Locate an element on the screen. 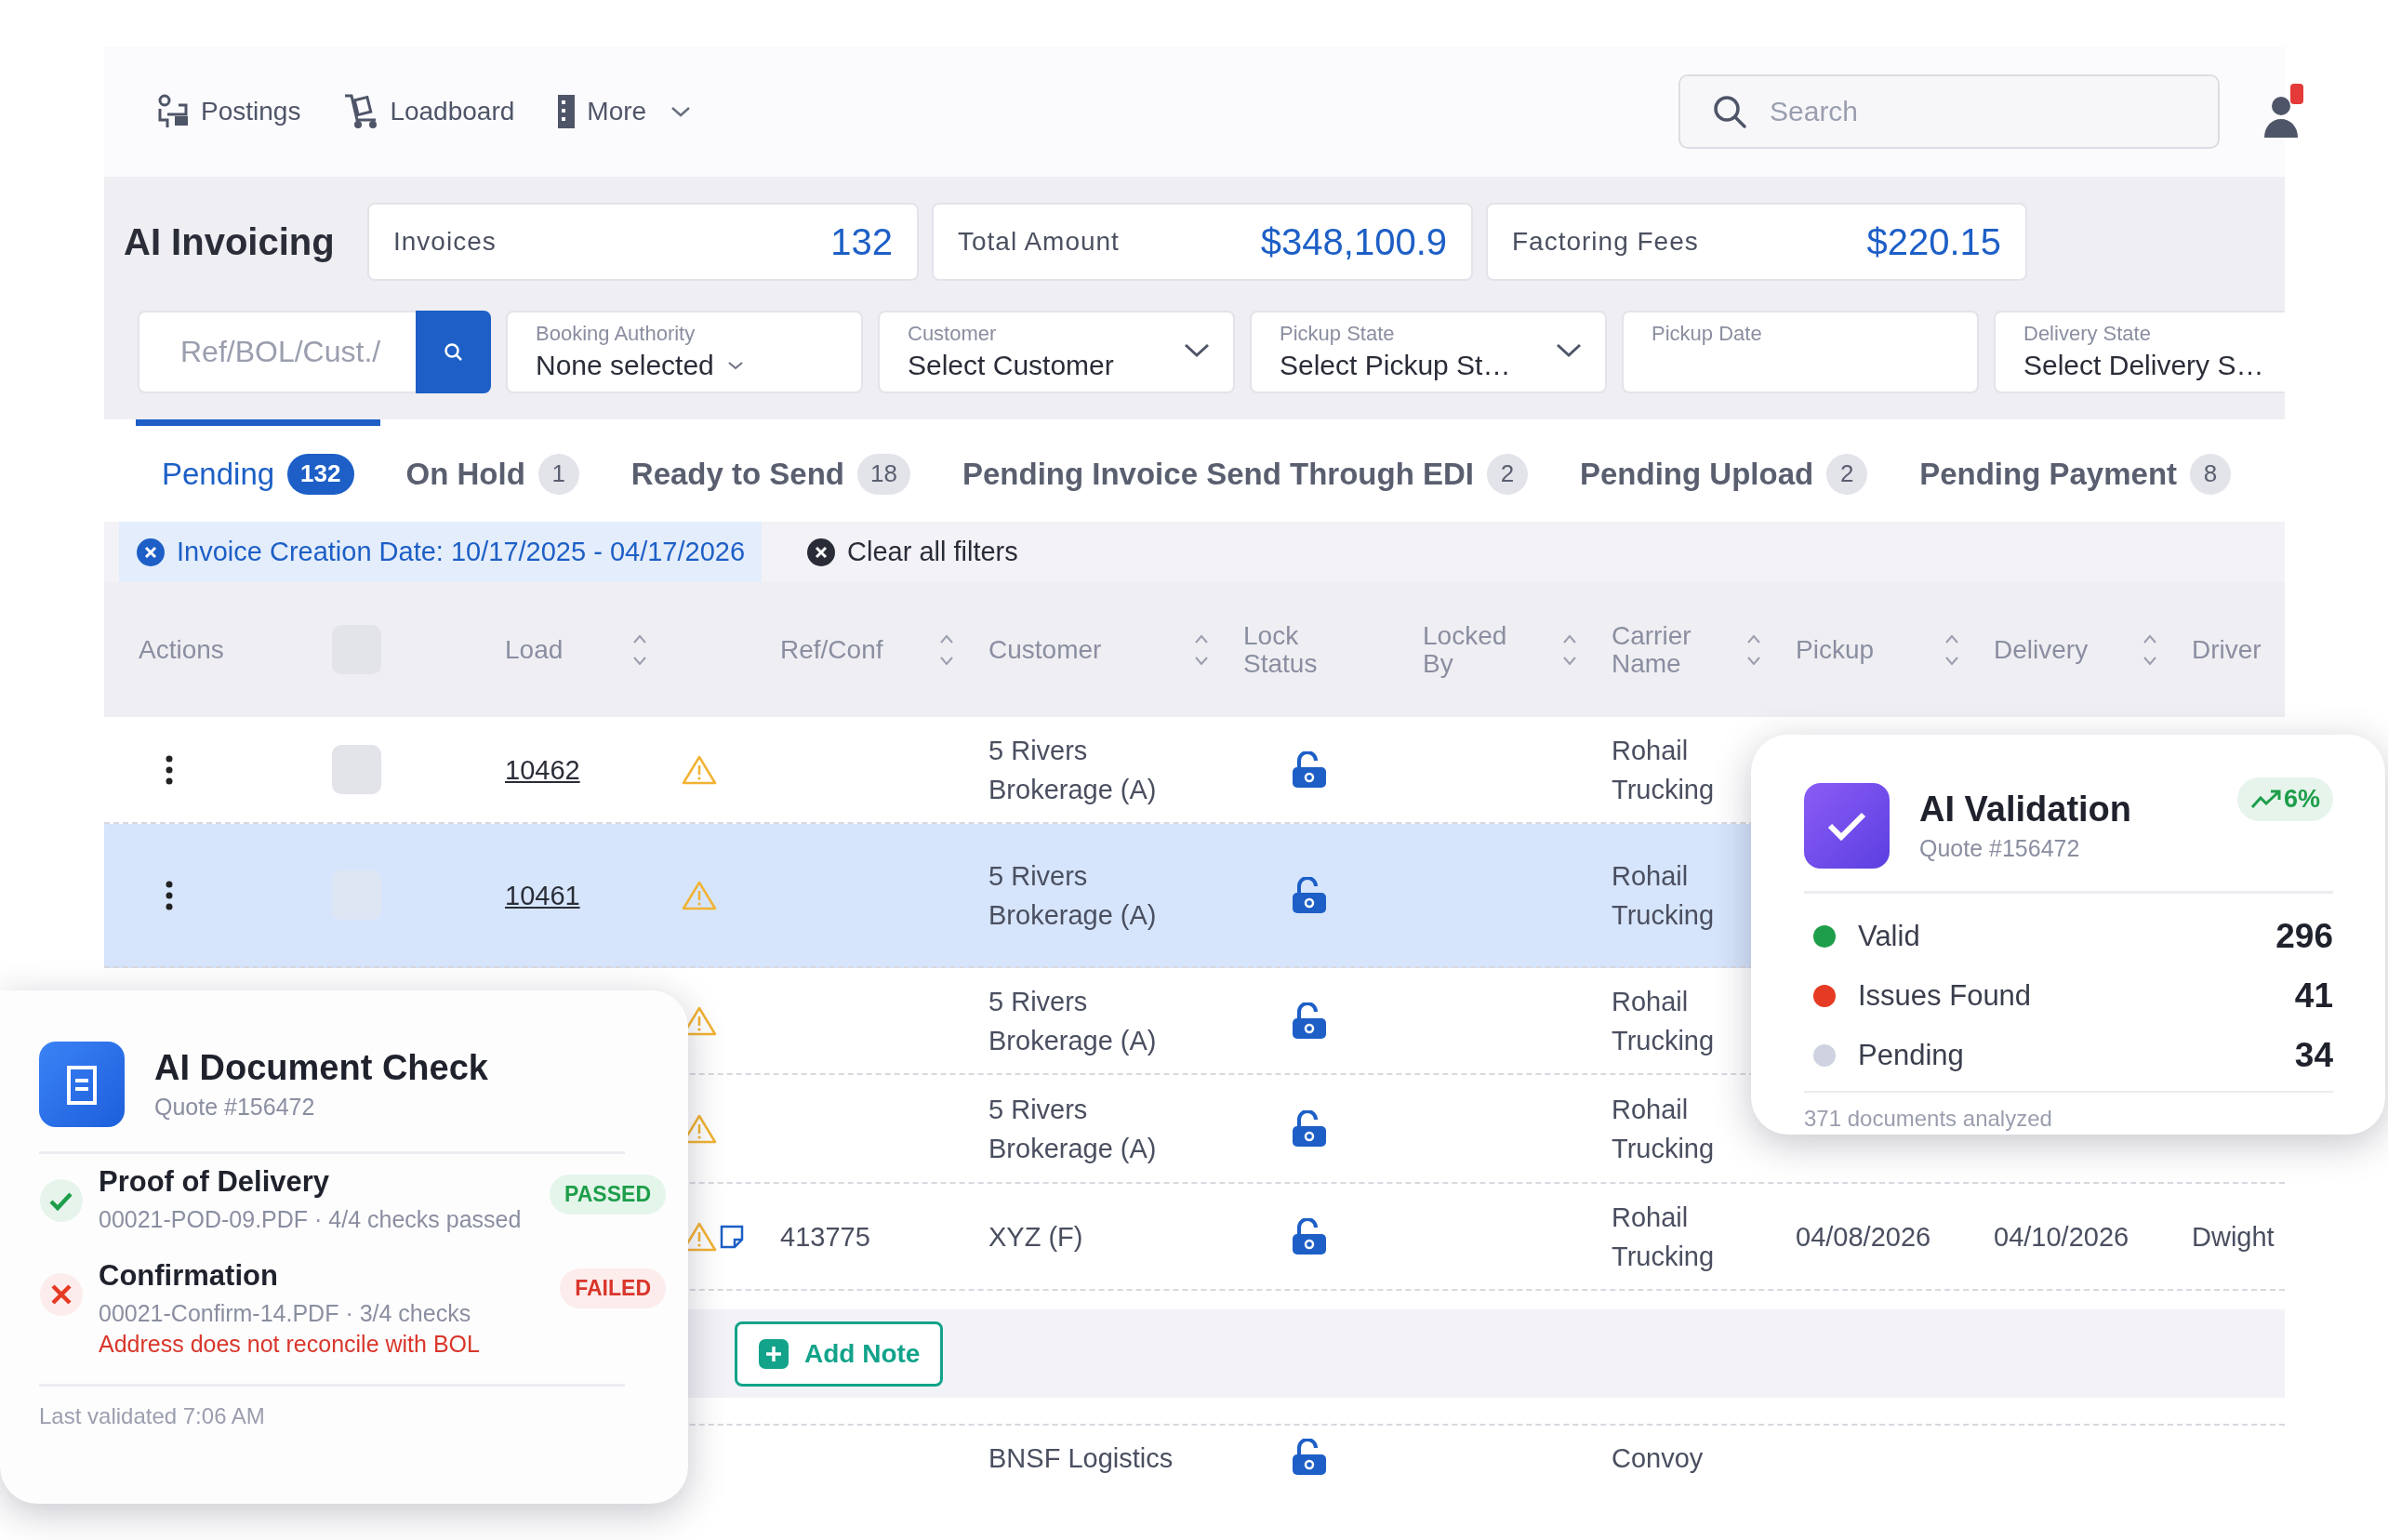  trend-badge: 6% is located at coordinates (2284, 799).